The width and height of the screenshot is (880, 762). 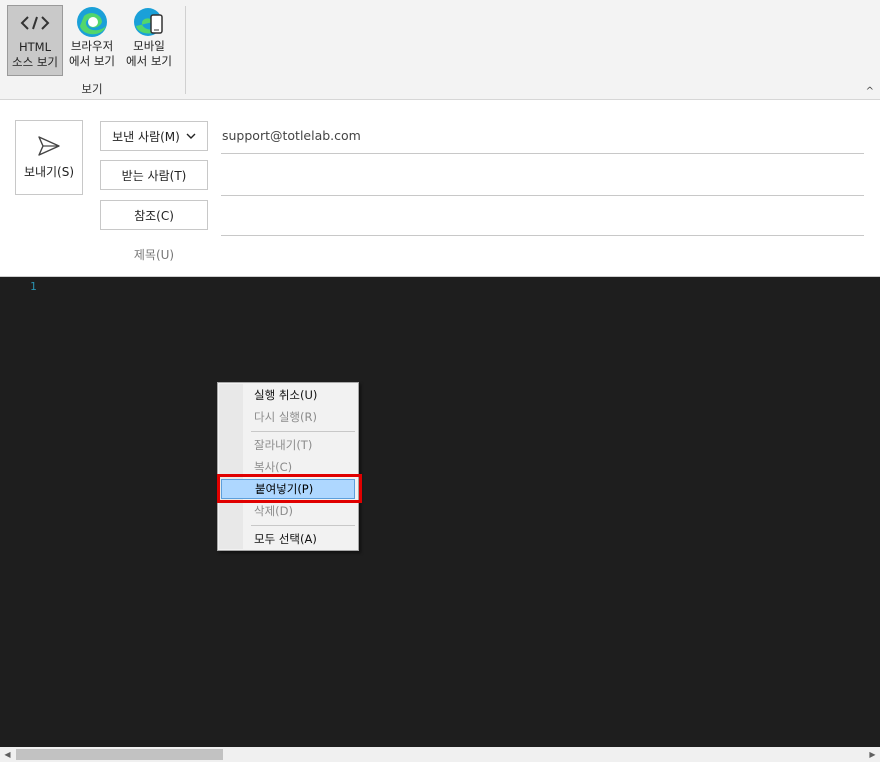 What do you see at coordinates (191, 136) in the screenshot?
I see `chevron-down-icon` at bounding box center [191, 136].